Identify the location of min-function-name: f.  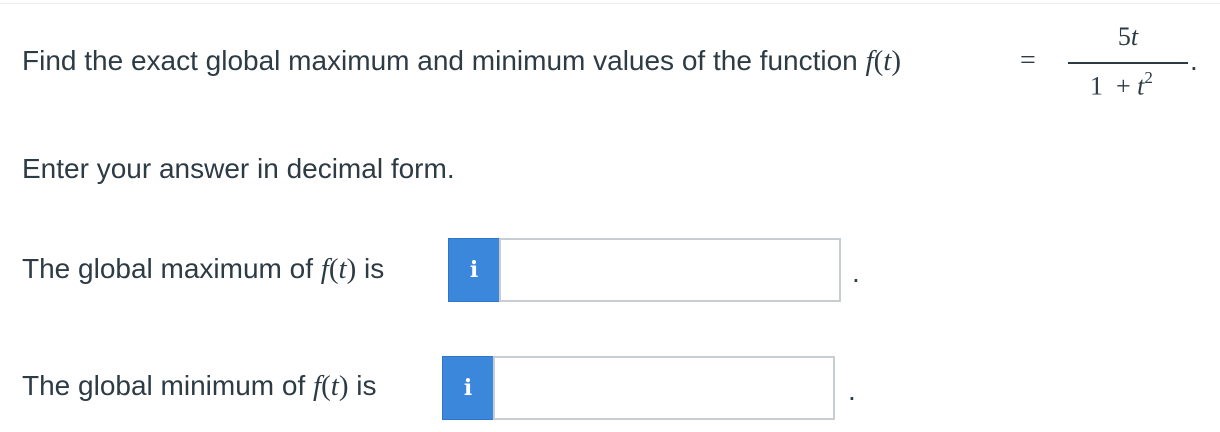
(317, 386).